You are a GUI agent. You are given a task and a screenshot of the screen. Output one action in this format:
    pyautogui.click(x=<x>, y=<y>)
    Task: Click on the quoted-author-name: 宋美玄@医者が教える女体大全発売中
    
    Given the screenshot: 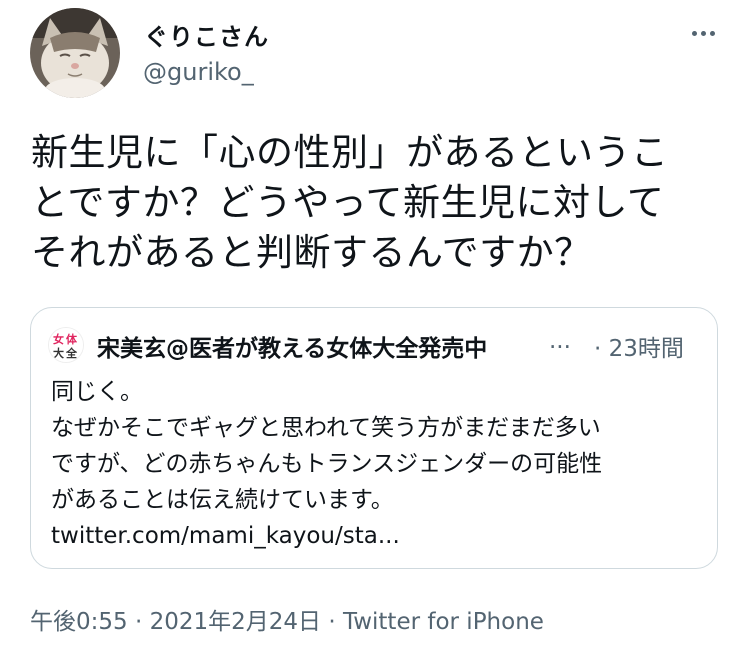 What is the action you would take?
    pyautogui.click(x=322, y=346)
    